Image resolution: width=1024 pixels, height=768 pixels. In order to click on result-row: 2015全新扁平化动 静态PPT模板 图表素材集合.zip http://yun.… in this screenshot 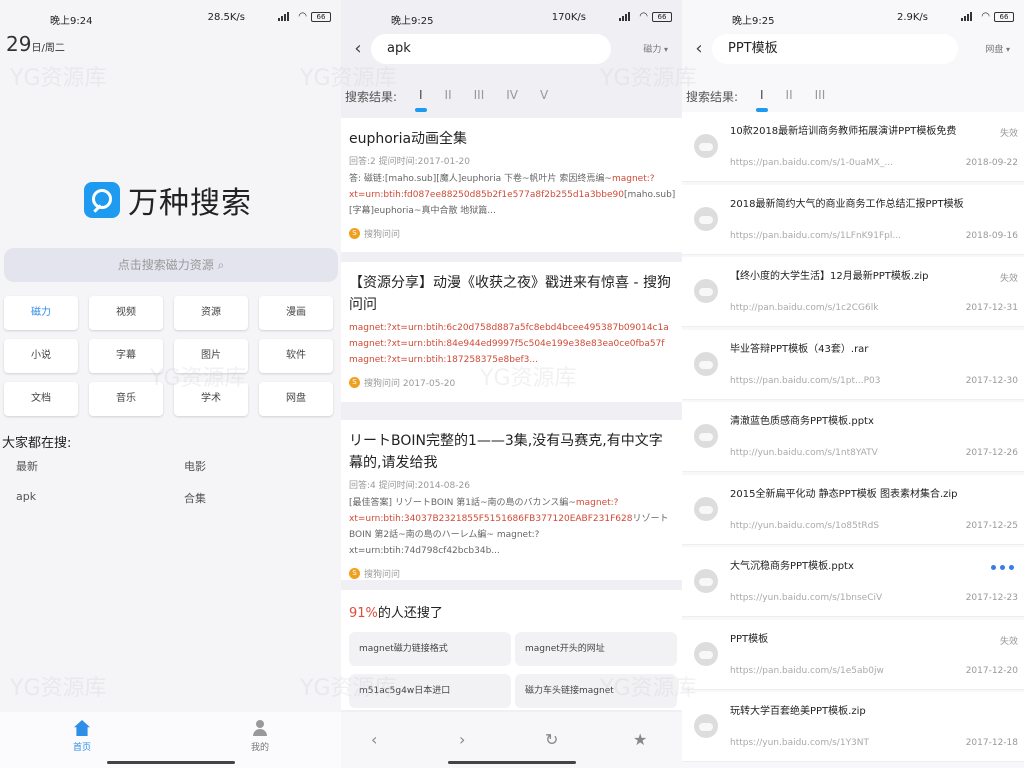, I will do `click(853, 509)`.